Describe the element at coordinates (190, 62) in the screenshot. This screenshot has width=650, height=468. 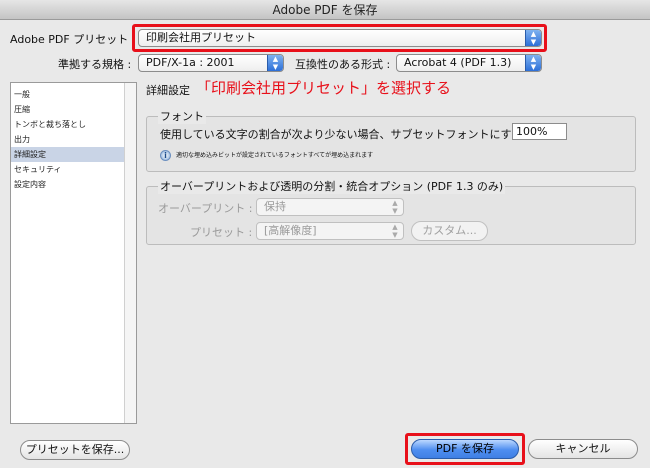
I see `standard-select-value: PDF/X-1a : 2001` at that location.